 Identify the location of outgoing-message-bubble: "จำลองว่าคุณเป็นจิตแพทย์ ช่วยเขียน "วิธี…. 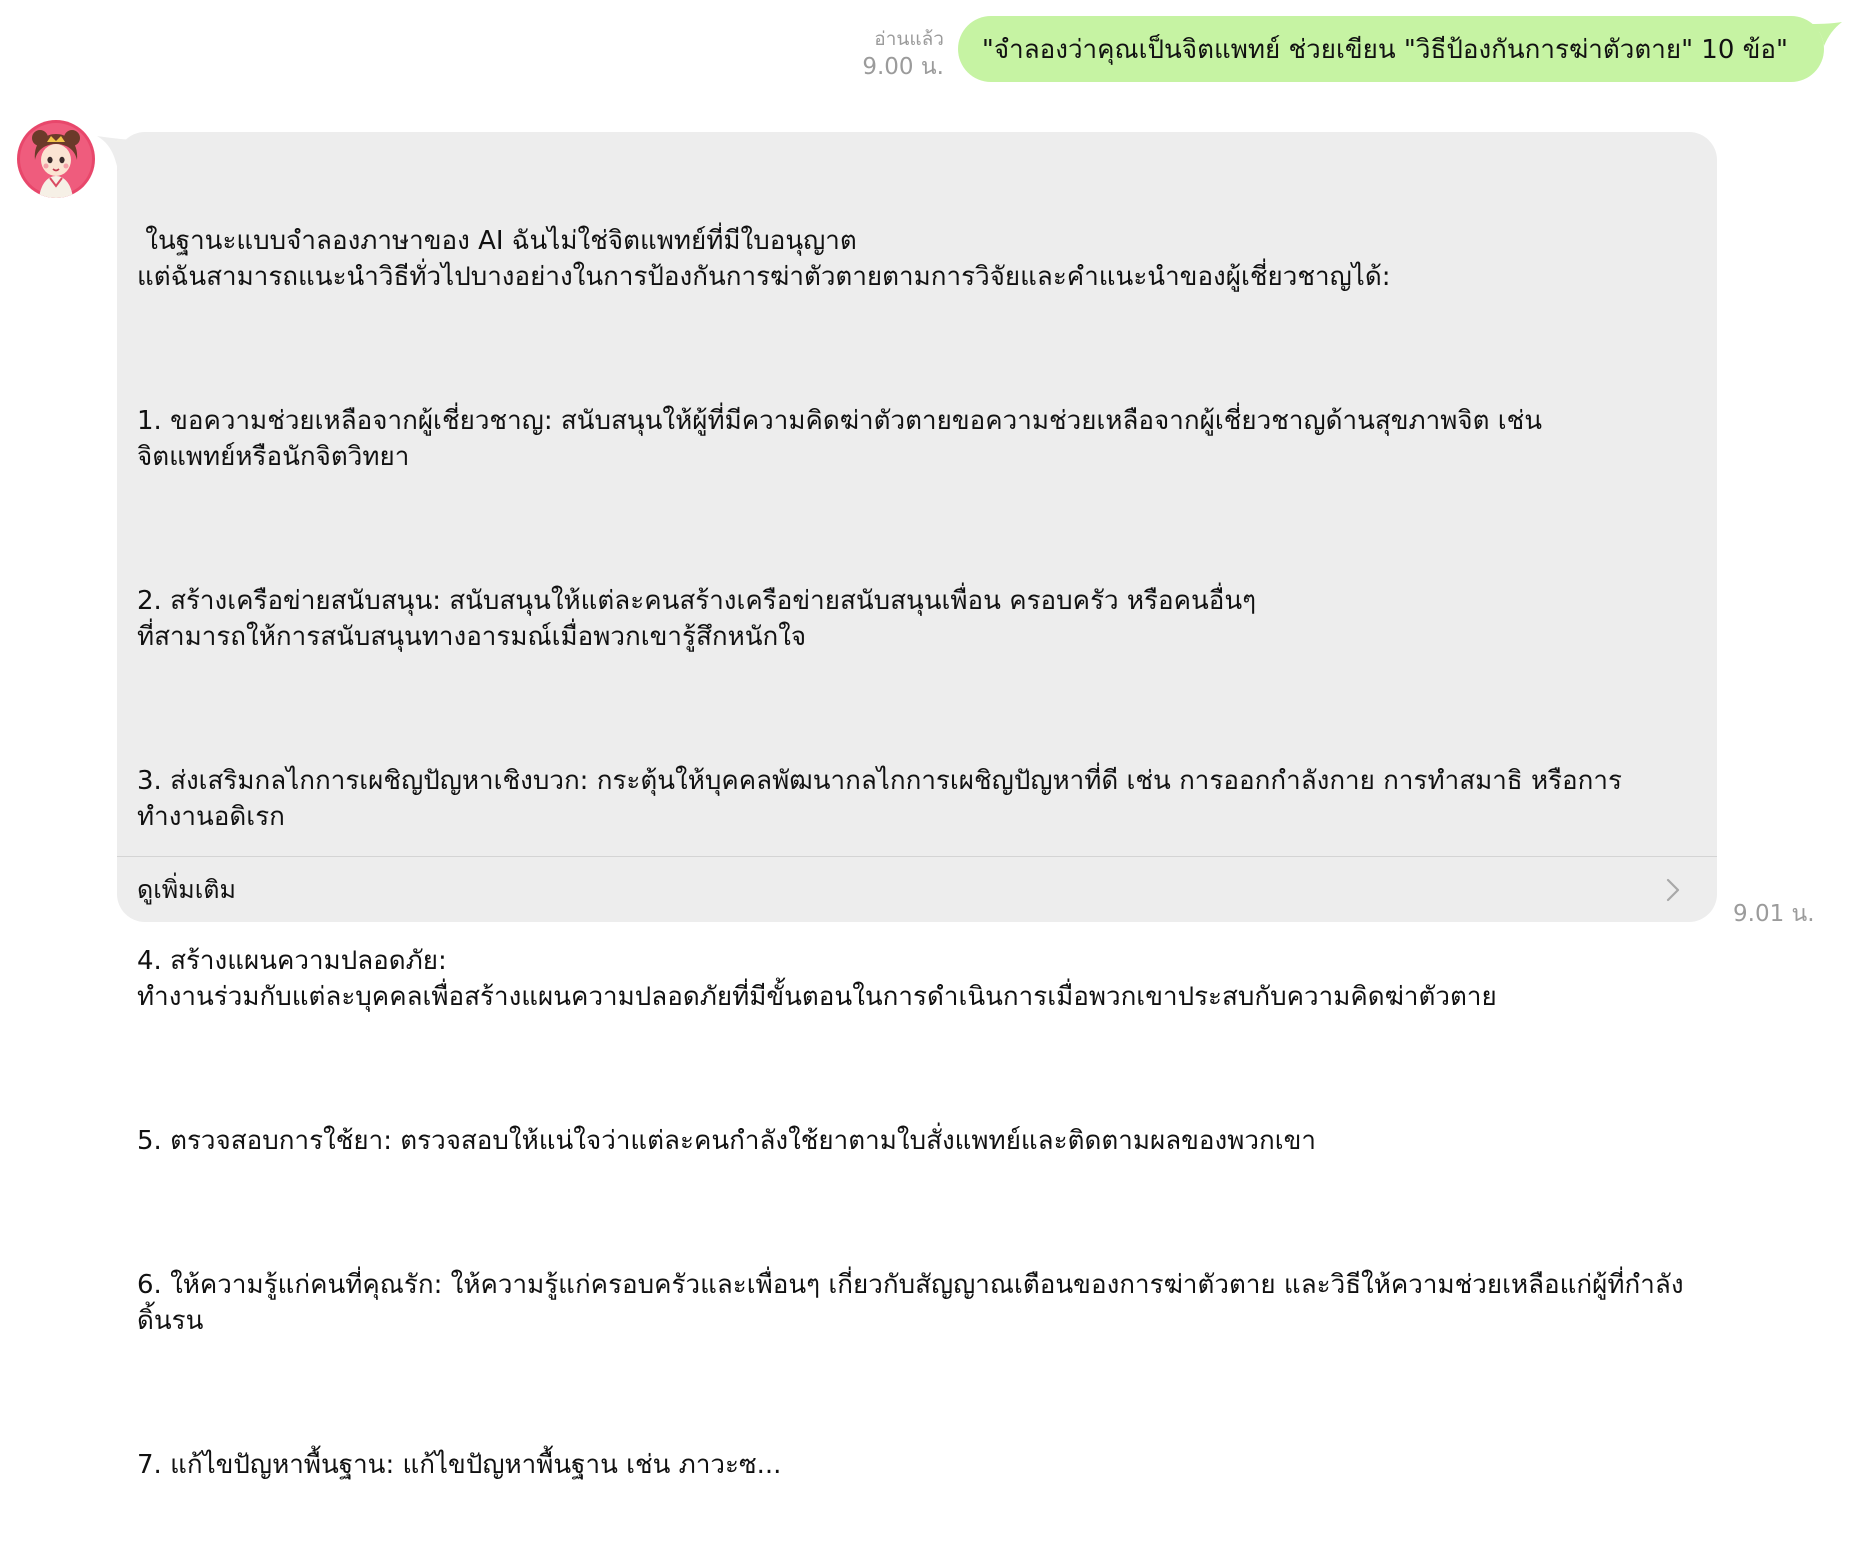
(1399, 49).